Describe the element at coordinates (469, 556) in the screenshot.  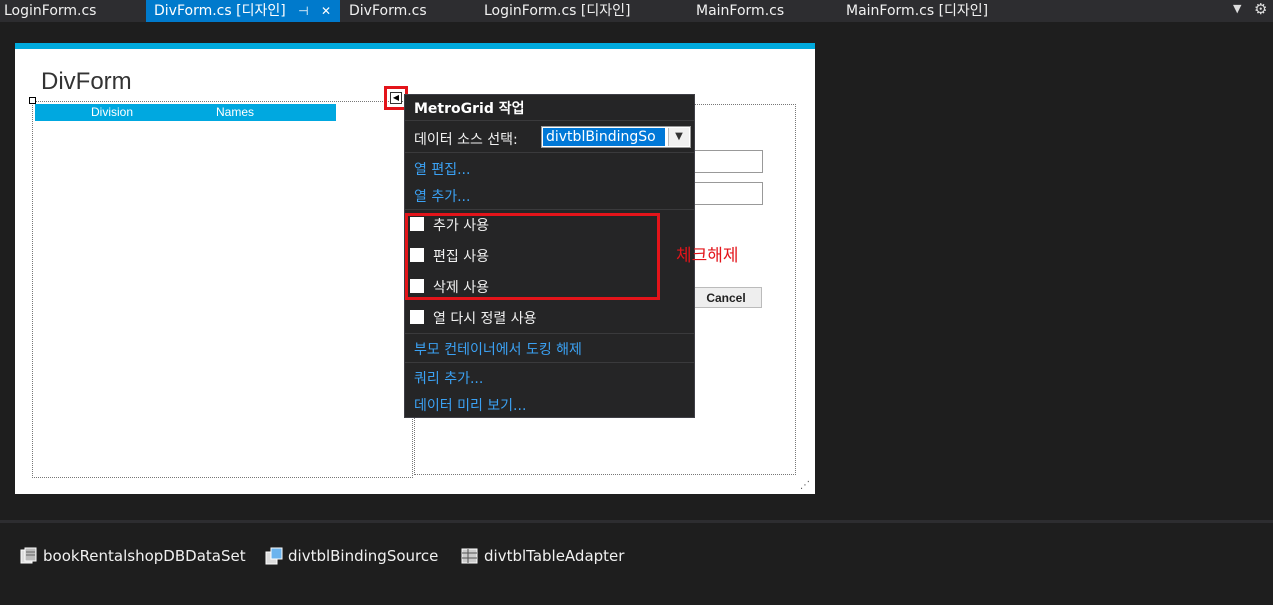
I see `table-adapter-icon` at that location.